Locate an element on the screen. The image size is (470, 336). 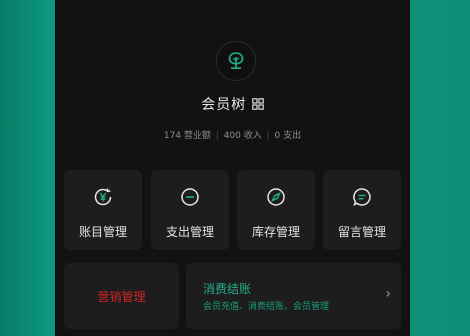
tree-icon is located at coordinates (236, 61).